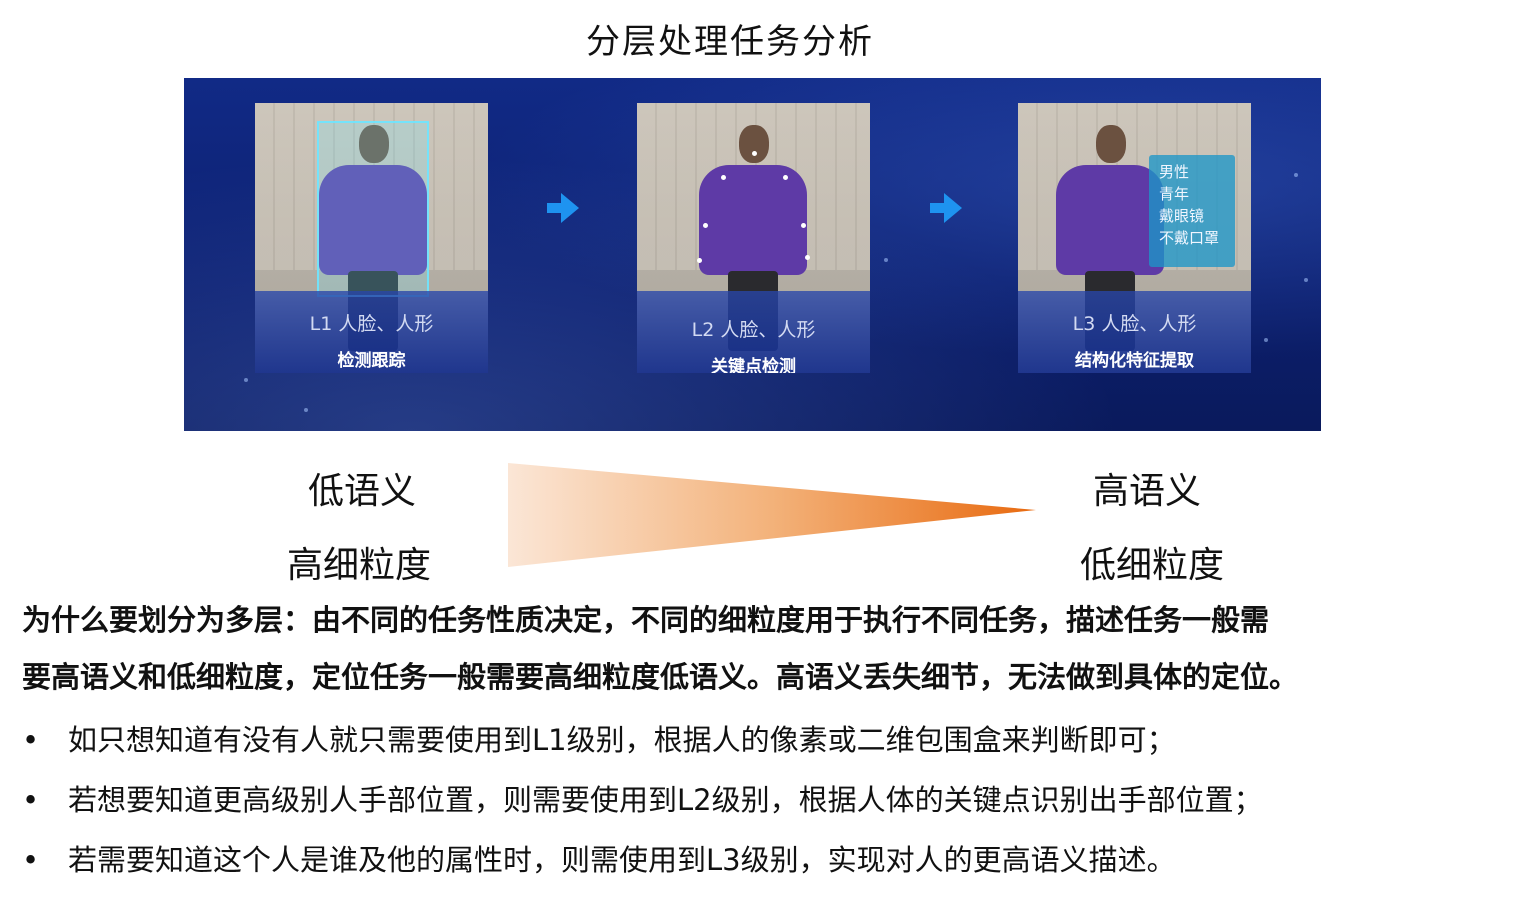 This screenshot has width=1519, height=901. I want to click on card-l1: L1 人脸、人形 检测跟踪, so click(371, 238).